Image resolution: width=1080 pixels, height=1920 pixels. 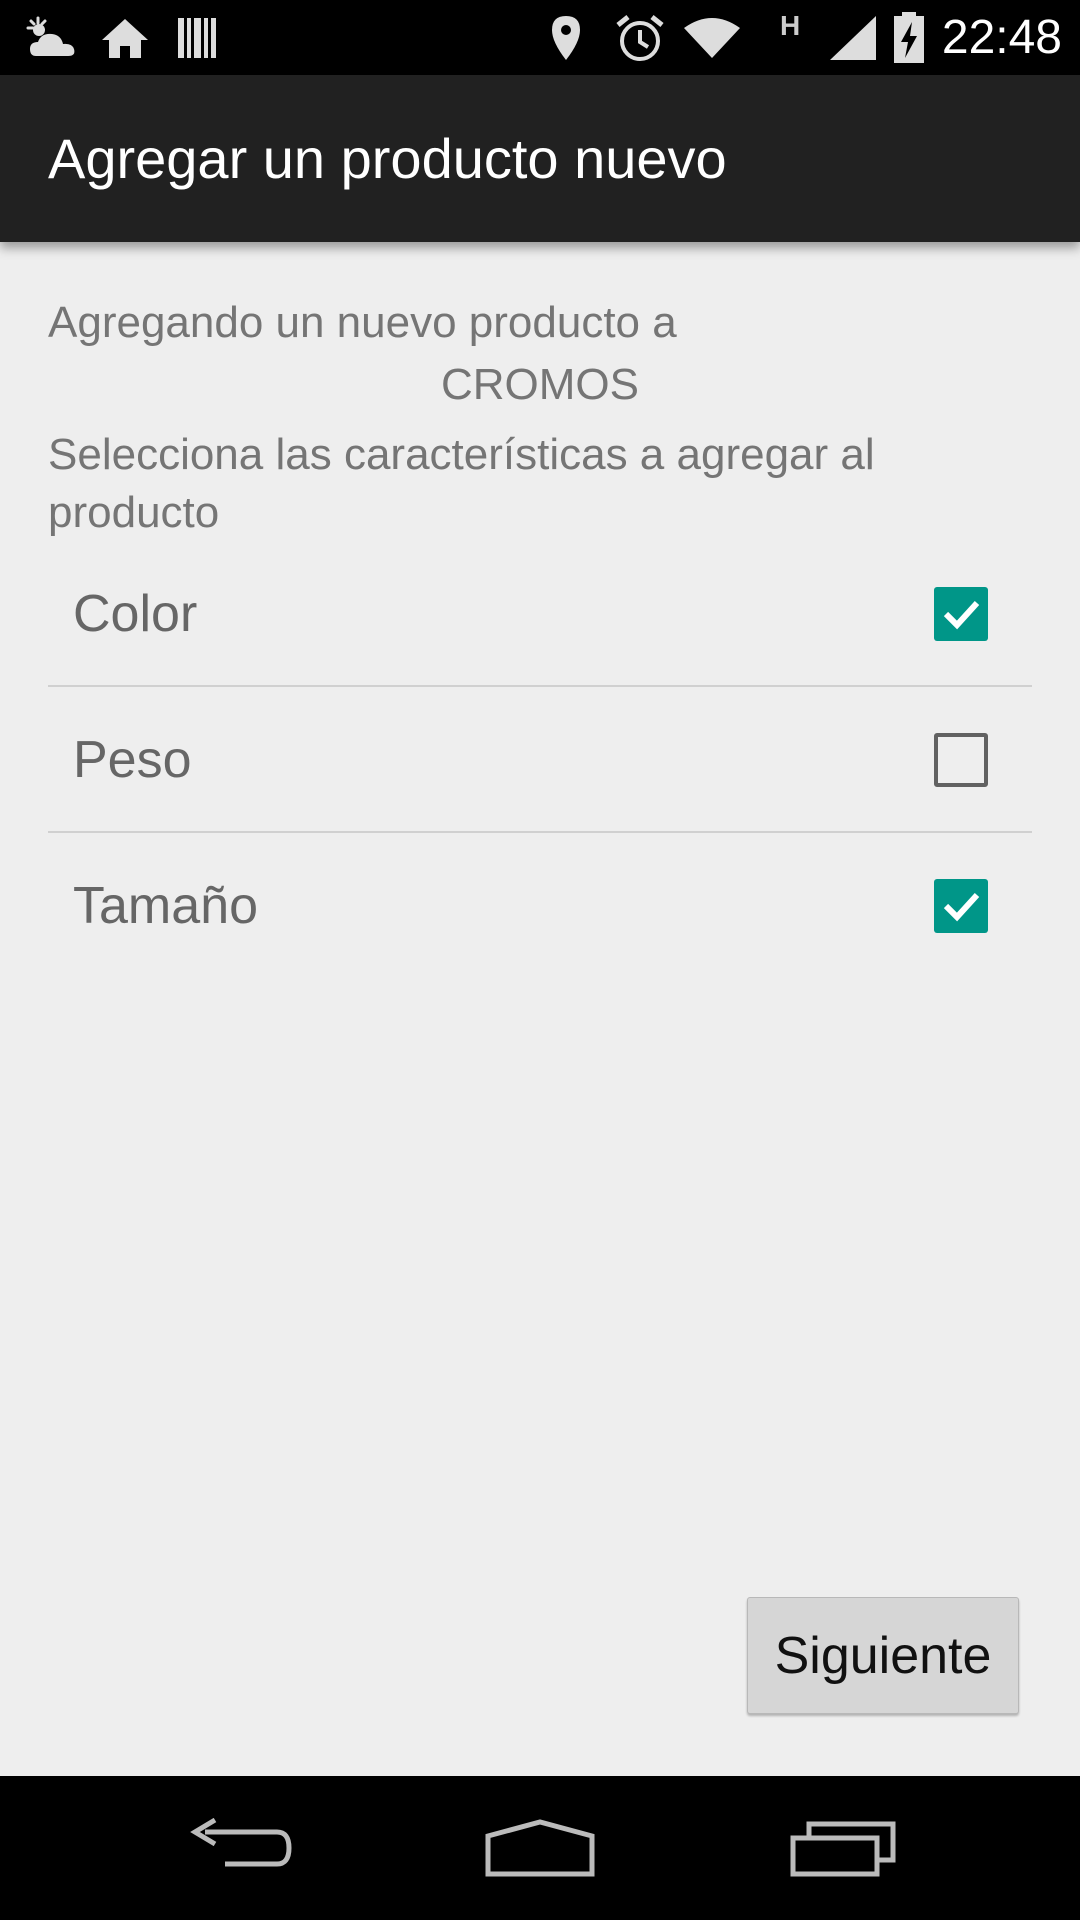 What do you see at coordinates (540, 614) in the screenshot?
I see `option-row-color: Color` at bounding box center [540, 614].